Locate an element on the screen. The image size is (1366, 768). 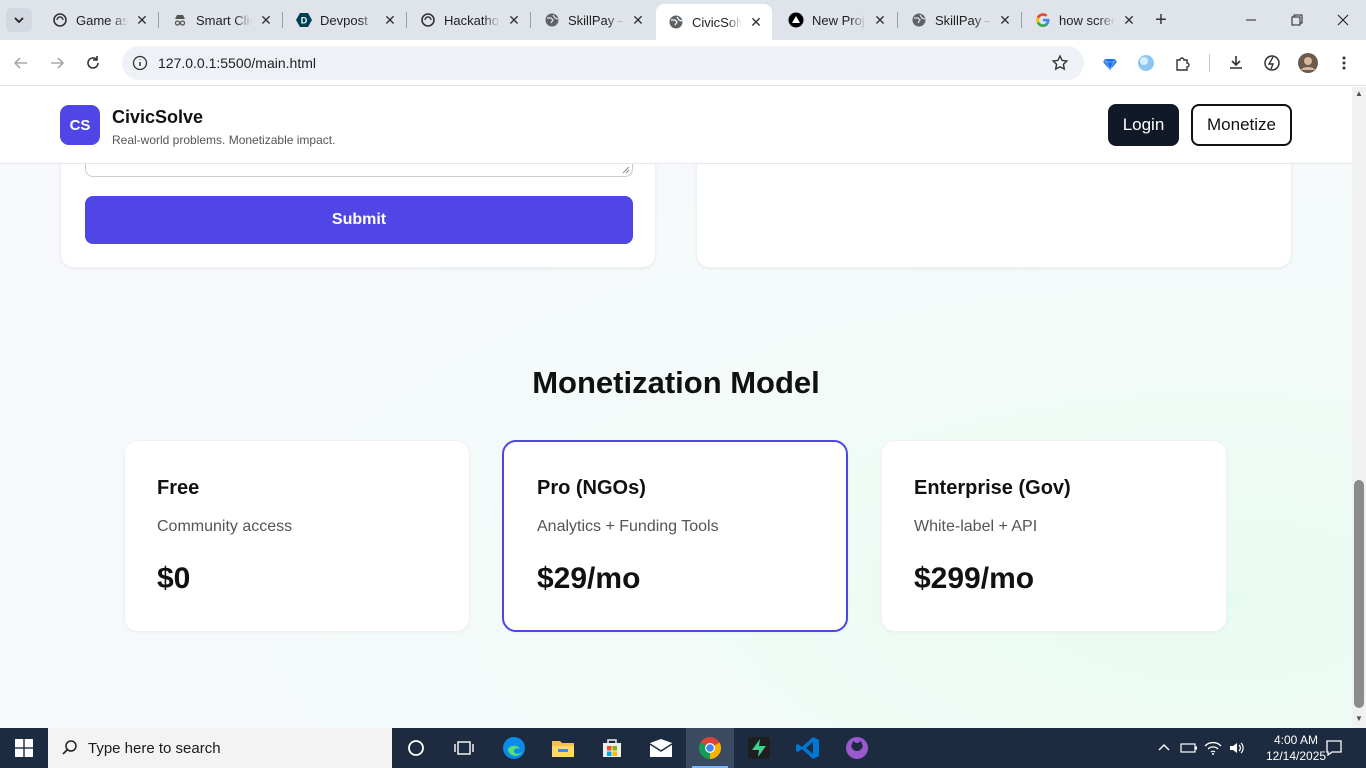
login-button: Login is located at coordinates (1143, 125).